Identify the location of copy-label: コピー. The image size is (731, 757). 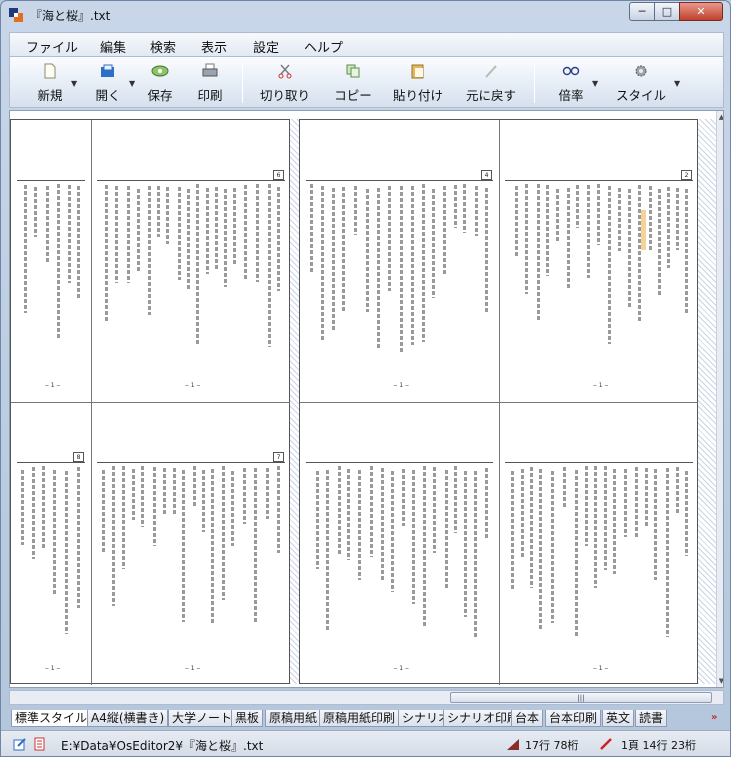
(353, 95).